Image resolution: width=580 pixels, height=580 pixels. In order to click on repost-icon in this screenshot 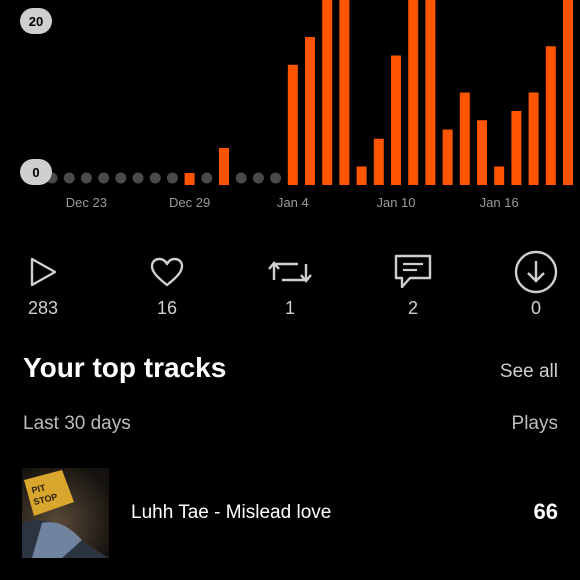, I will do `click(290, 272)`.